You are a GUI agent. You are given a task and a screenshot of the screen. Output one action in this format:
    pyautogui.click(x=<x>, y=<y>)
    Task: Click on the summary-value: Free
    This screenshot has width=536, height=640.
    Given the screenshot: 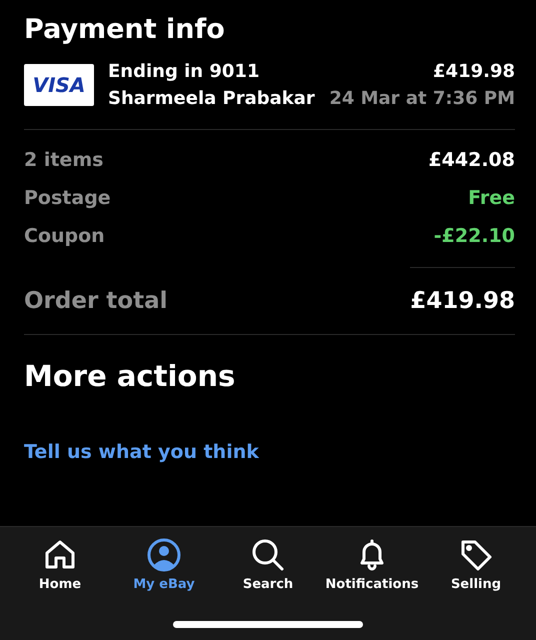 What is the action you would take?
    pyautogui.click(x=491, y=198)
    